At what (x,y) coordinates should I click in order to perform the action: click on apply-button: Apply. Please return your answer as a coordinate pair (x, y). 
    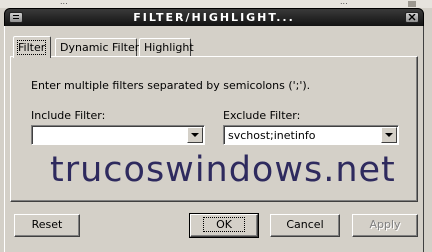
    Looking at the image, I should click on (385, 225).